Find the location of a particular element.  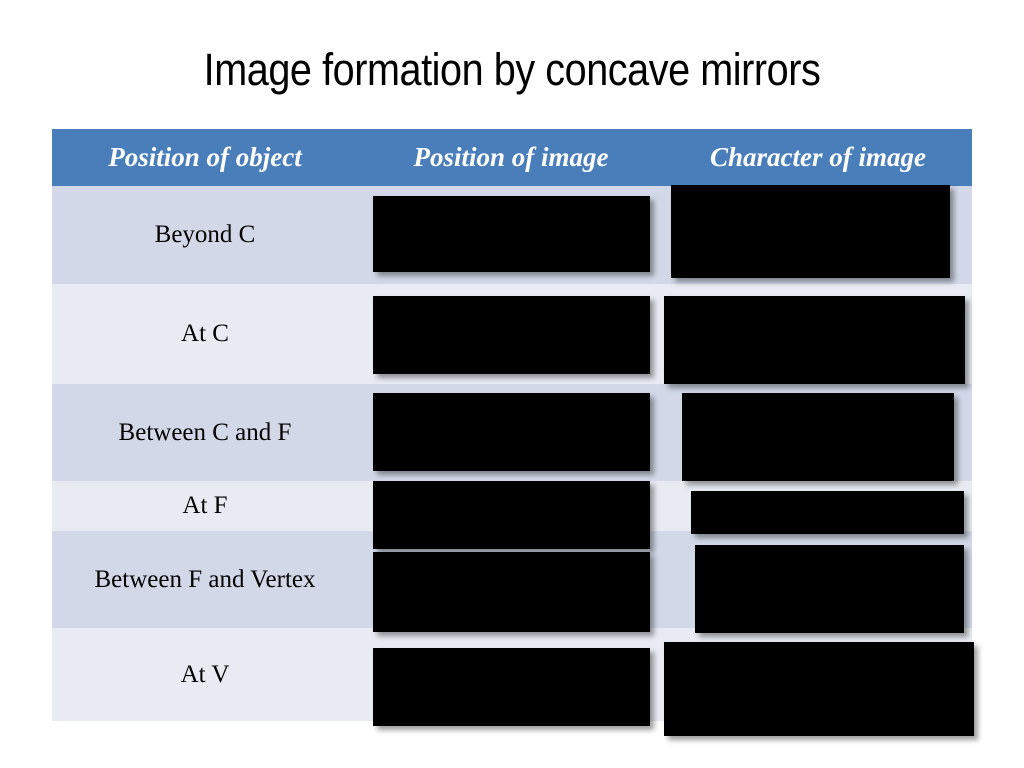

redaction-r1c2 is located at coordinates (511, 234).